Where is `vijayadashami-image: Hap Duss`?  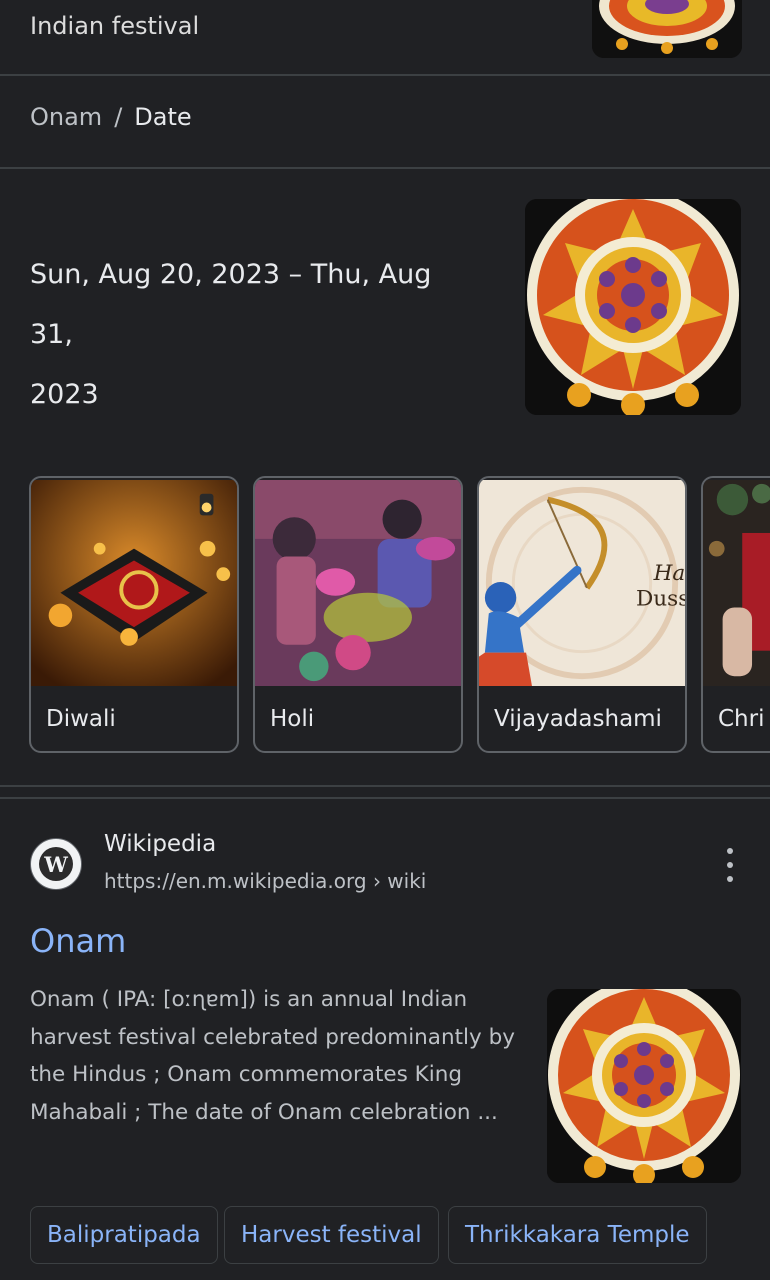
vijayadashami-image: Hap Duss is located at coordinates (582, 583).